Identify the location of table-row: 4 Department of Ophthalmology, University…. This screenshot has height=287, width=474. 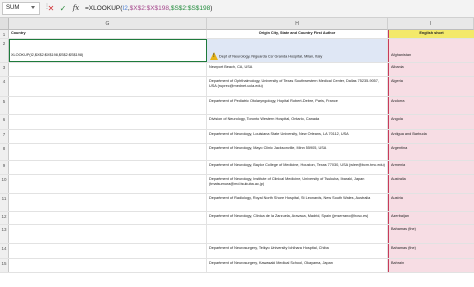
(237, 87).